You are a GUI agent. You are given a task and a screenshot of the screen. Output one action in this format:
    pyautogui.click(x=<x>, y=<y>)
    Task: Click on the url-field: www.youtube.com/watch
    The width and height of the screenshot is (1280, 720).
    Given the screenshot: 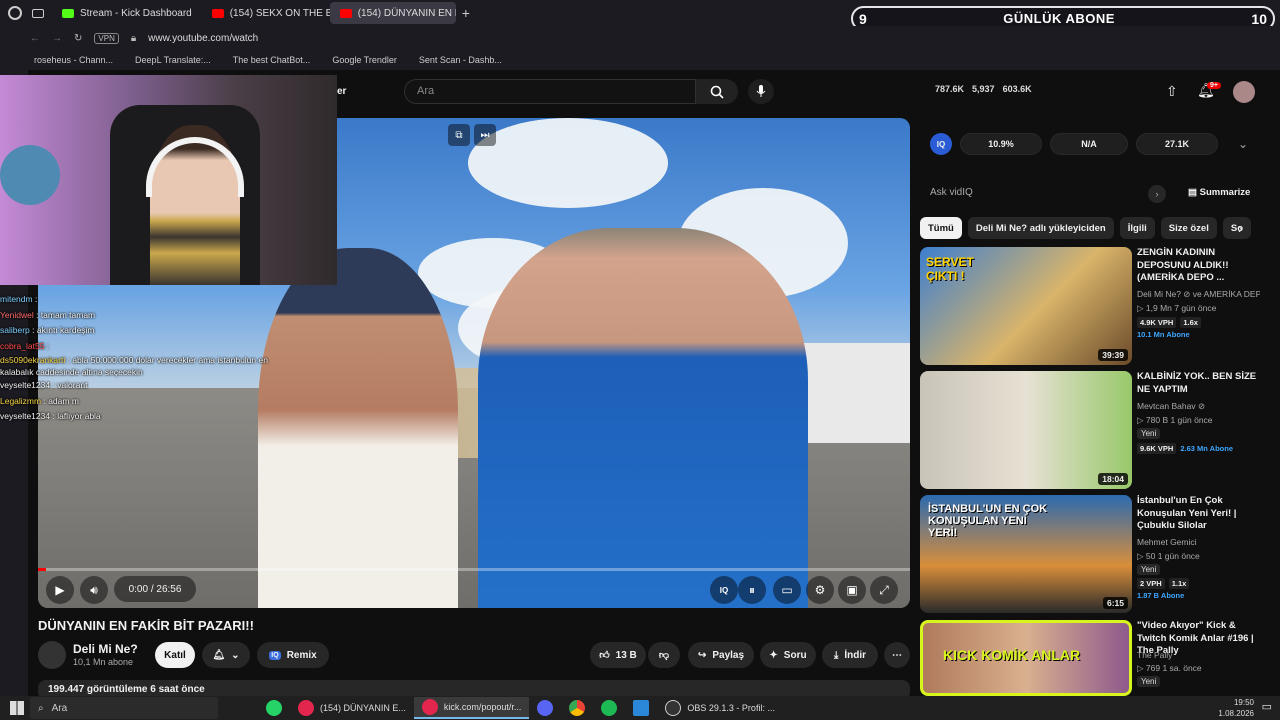 What is the action you would take?
    pyautogui.click(x=203, y=38)
    